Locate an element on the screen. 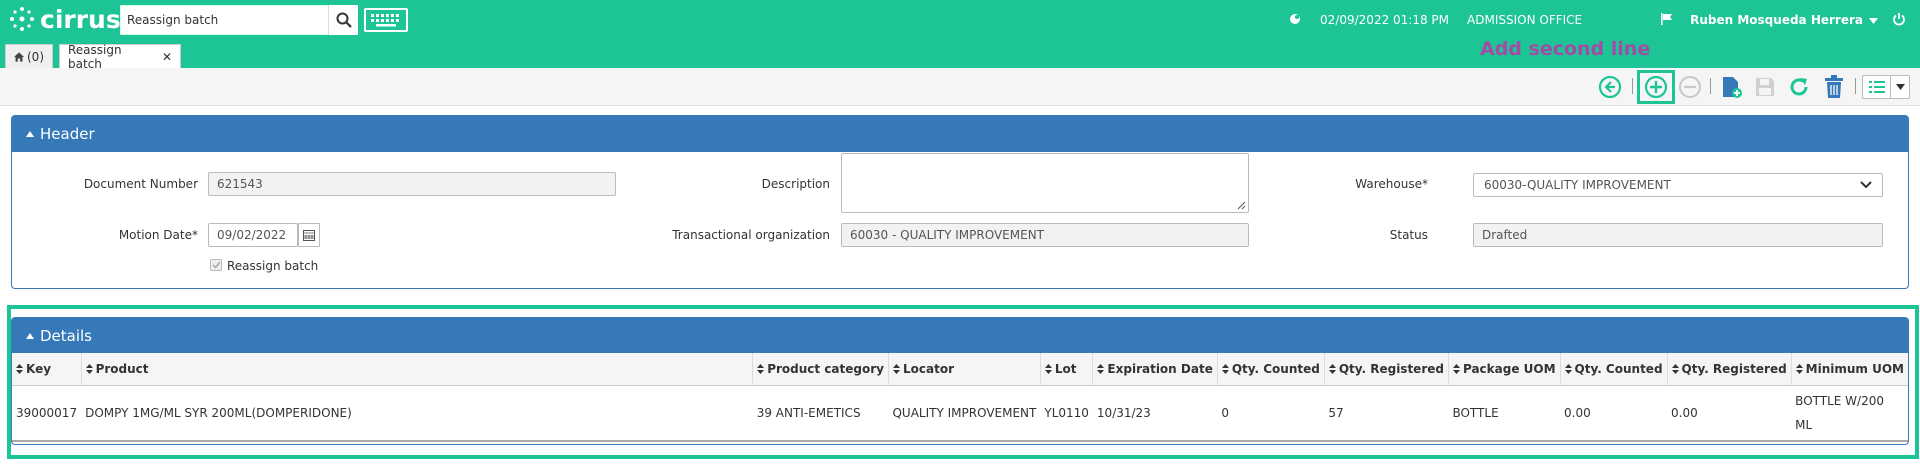 The image size is (1920, 476). back-button is located at coordinates (1610, 87).